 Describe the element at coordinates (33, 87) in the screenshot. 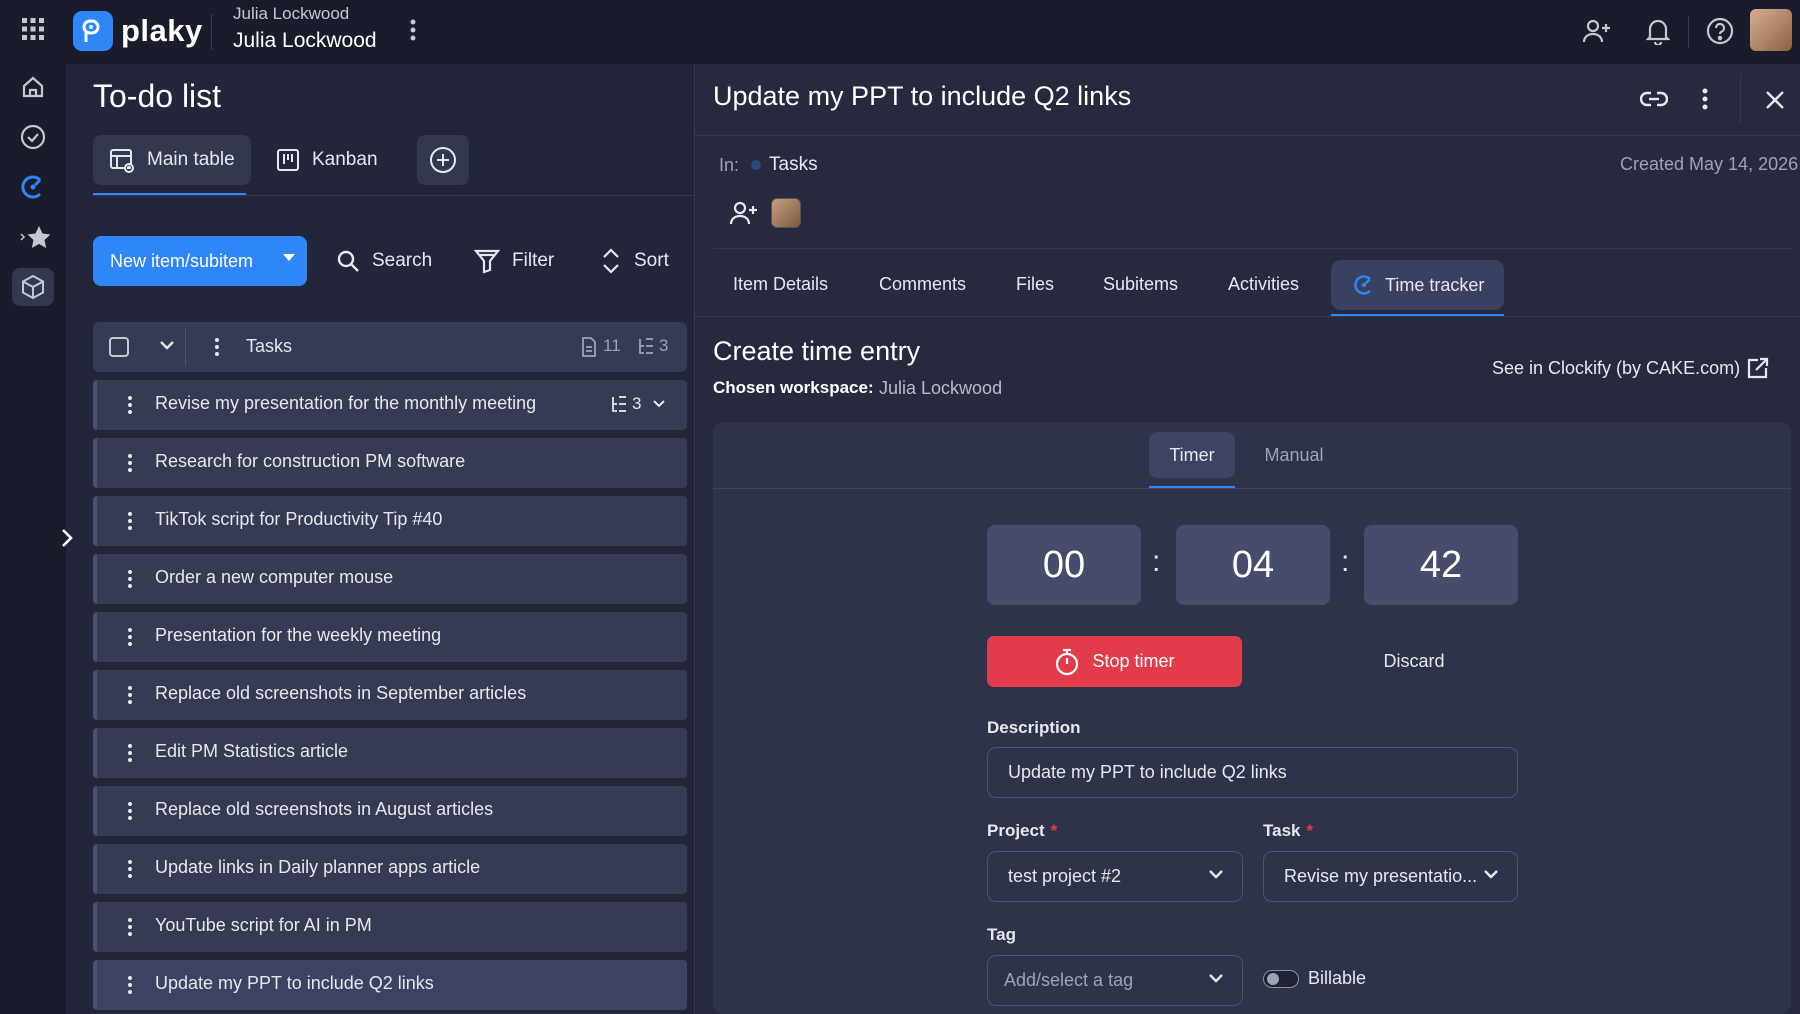

I see `home-icon` at that location.